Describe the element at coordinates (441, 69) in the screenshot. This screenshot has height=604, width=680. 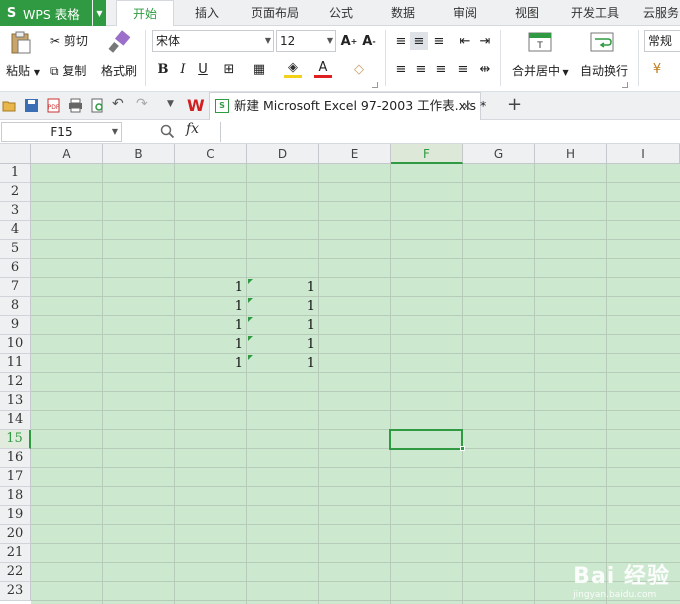
I see `align-right-icon: ≡` at that location.